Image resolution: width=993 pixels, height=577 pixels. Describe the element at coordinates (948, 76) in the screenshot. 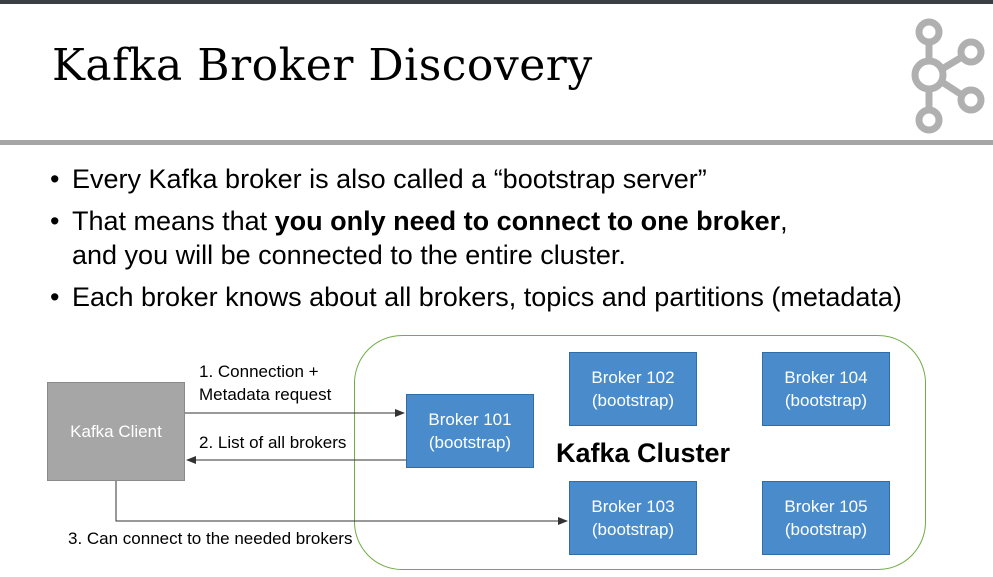

I see `kafka-logo-icon` at that location.